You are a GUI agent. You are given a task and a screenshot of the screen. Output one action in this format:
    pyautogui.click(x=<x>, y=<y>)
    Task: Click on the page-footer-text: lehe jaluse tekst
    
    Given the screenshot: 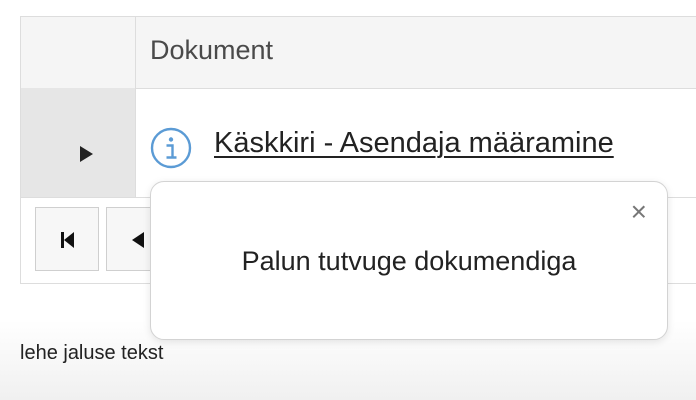 What is the action you would take?
    pyautogui.click(x=92, y=353)
    